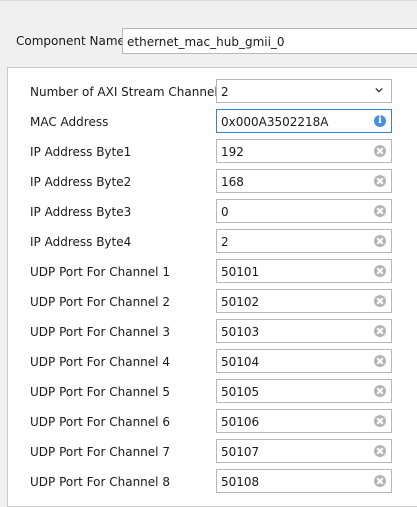 This screenshot has width=417, height=507. Describe the element at coordinates (81, 242) in the screenshot. I see `ip-byte4-label: IP Address Byte4` at that location.